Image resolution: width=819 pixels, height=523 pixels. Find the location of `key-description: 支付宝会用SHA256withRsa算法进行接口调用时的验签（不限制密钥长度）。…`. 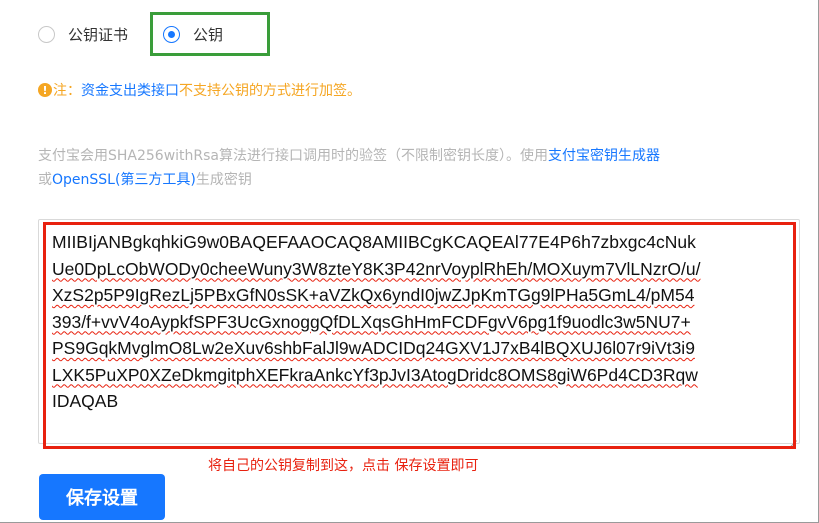

key-description: 支付宝会用SHA256withRsa算法进行接口调用时的验签（不限制密钥长度）。… is located at coordinates (423, 168).